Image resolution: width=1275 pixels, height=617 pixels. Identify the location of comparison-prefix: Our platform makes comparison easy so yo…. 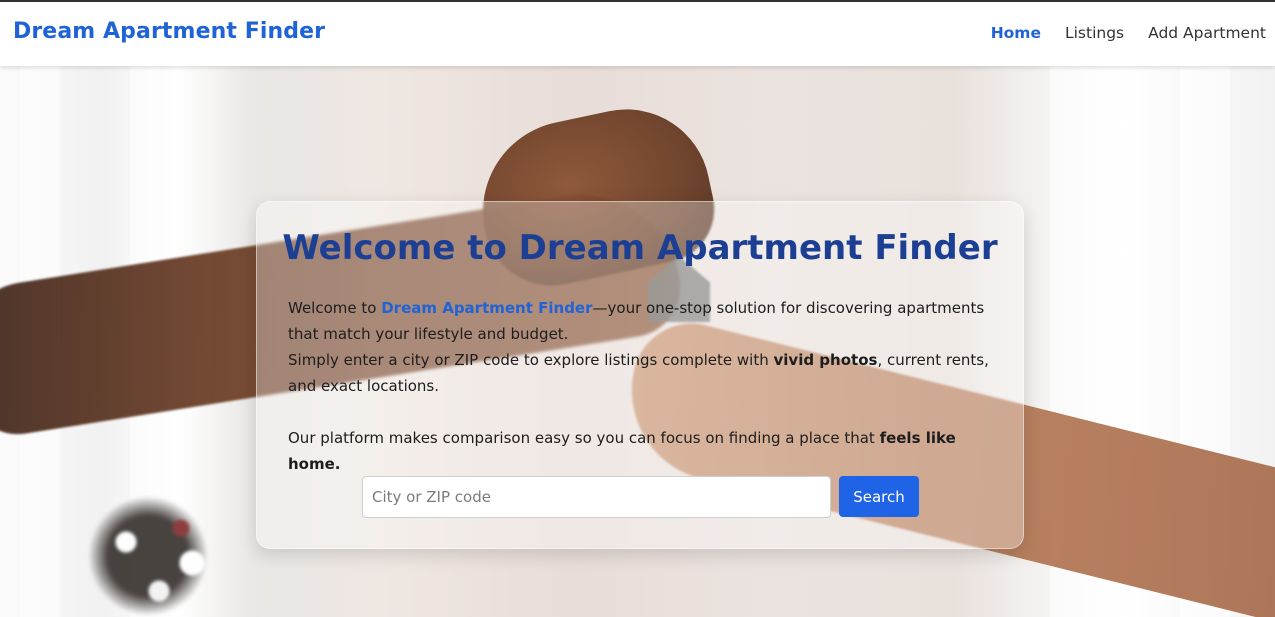
(584, 438).